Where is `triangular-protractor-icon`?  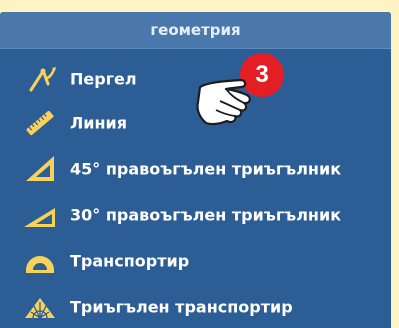
triangular-protractor-icon is located at coordinates (40, 307).